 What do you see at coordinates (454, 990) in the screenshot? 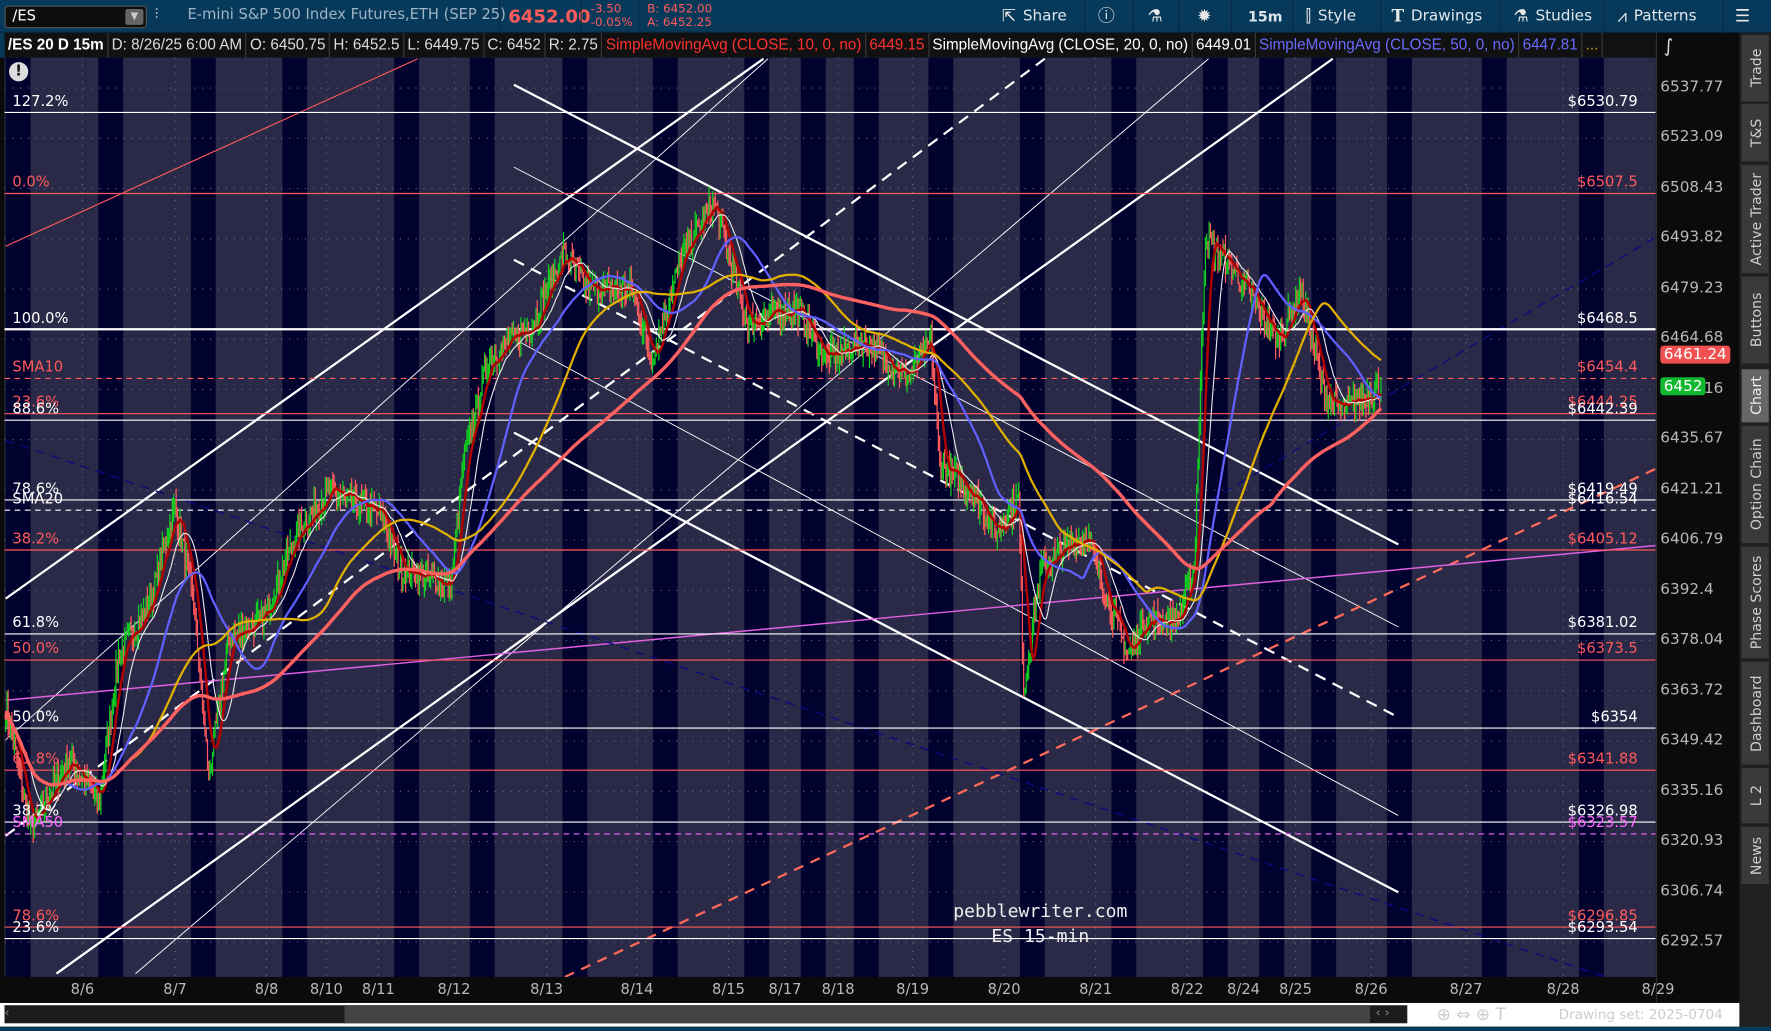
I see `date-tick: 8/12` at bounding box center [454, 990].